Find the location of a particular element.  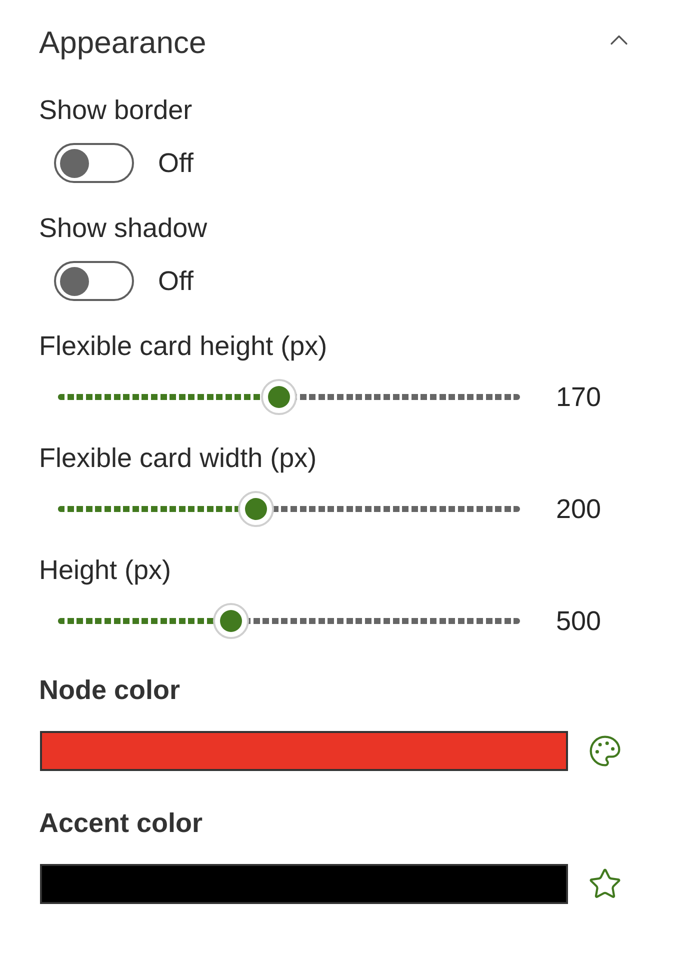

setting-label: Flexible card width (px) is located at coordinates (178, 458).